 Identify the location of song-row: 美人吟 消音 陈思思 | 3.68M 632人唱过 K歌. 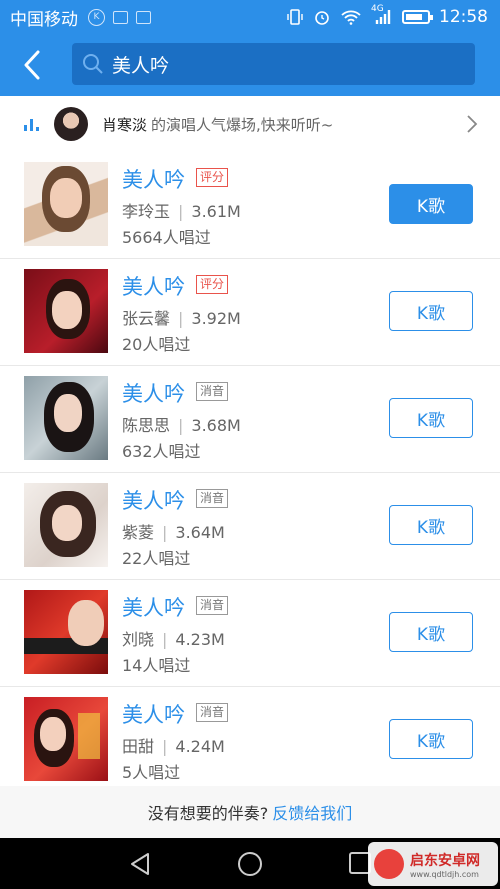
(250, 419).